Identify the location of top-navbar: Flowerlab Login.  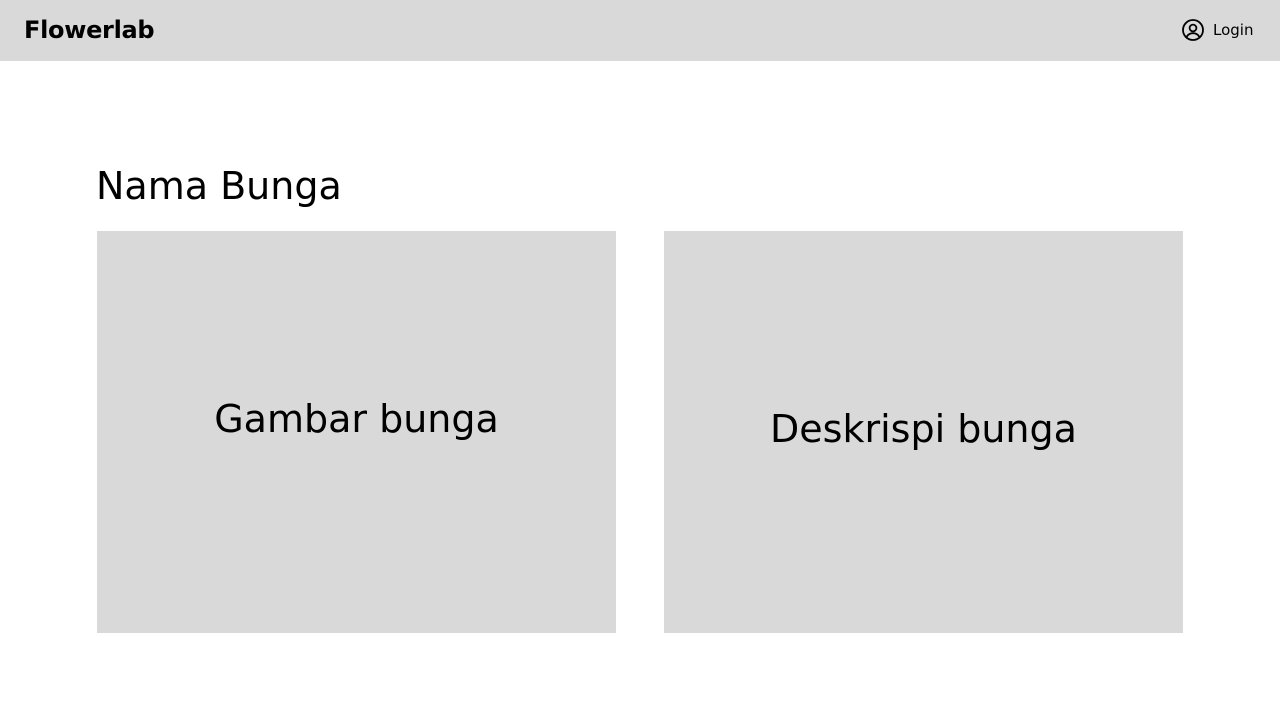
(640, 30).